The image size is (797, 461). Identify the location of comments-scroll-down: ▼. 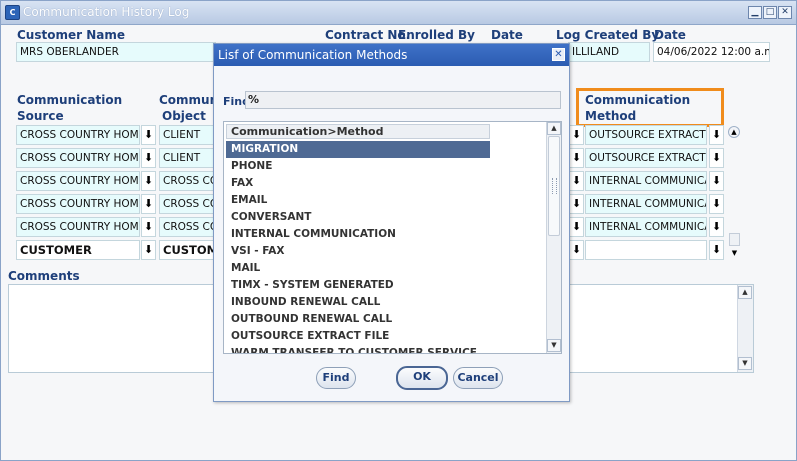
(745, 363).